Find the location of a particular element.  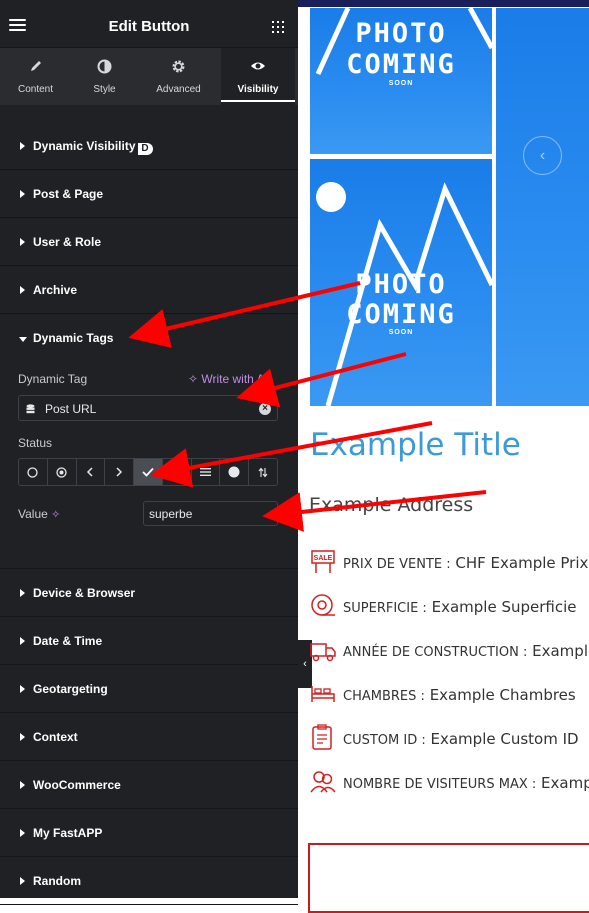

value-input is located at coordinates (210, 513).